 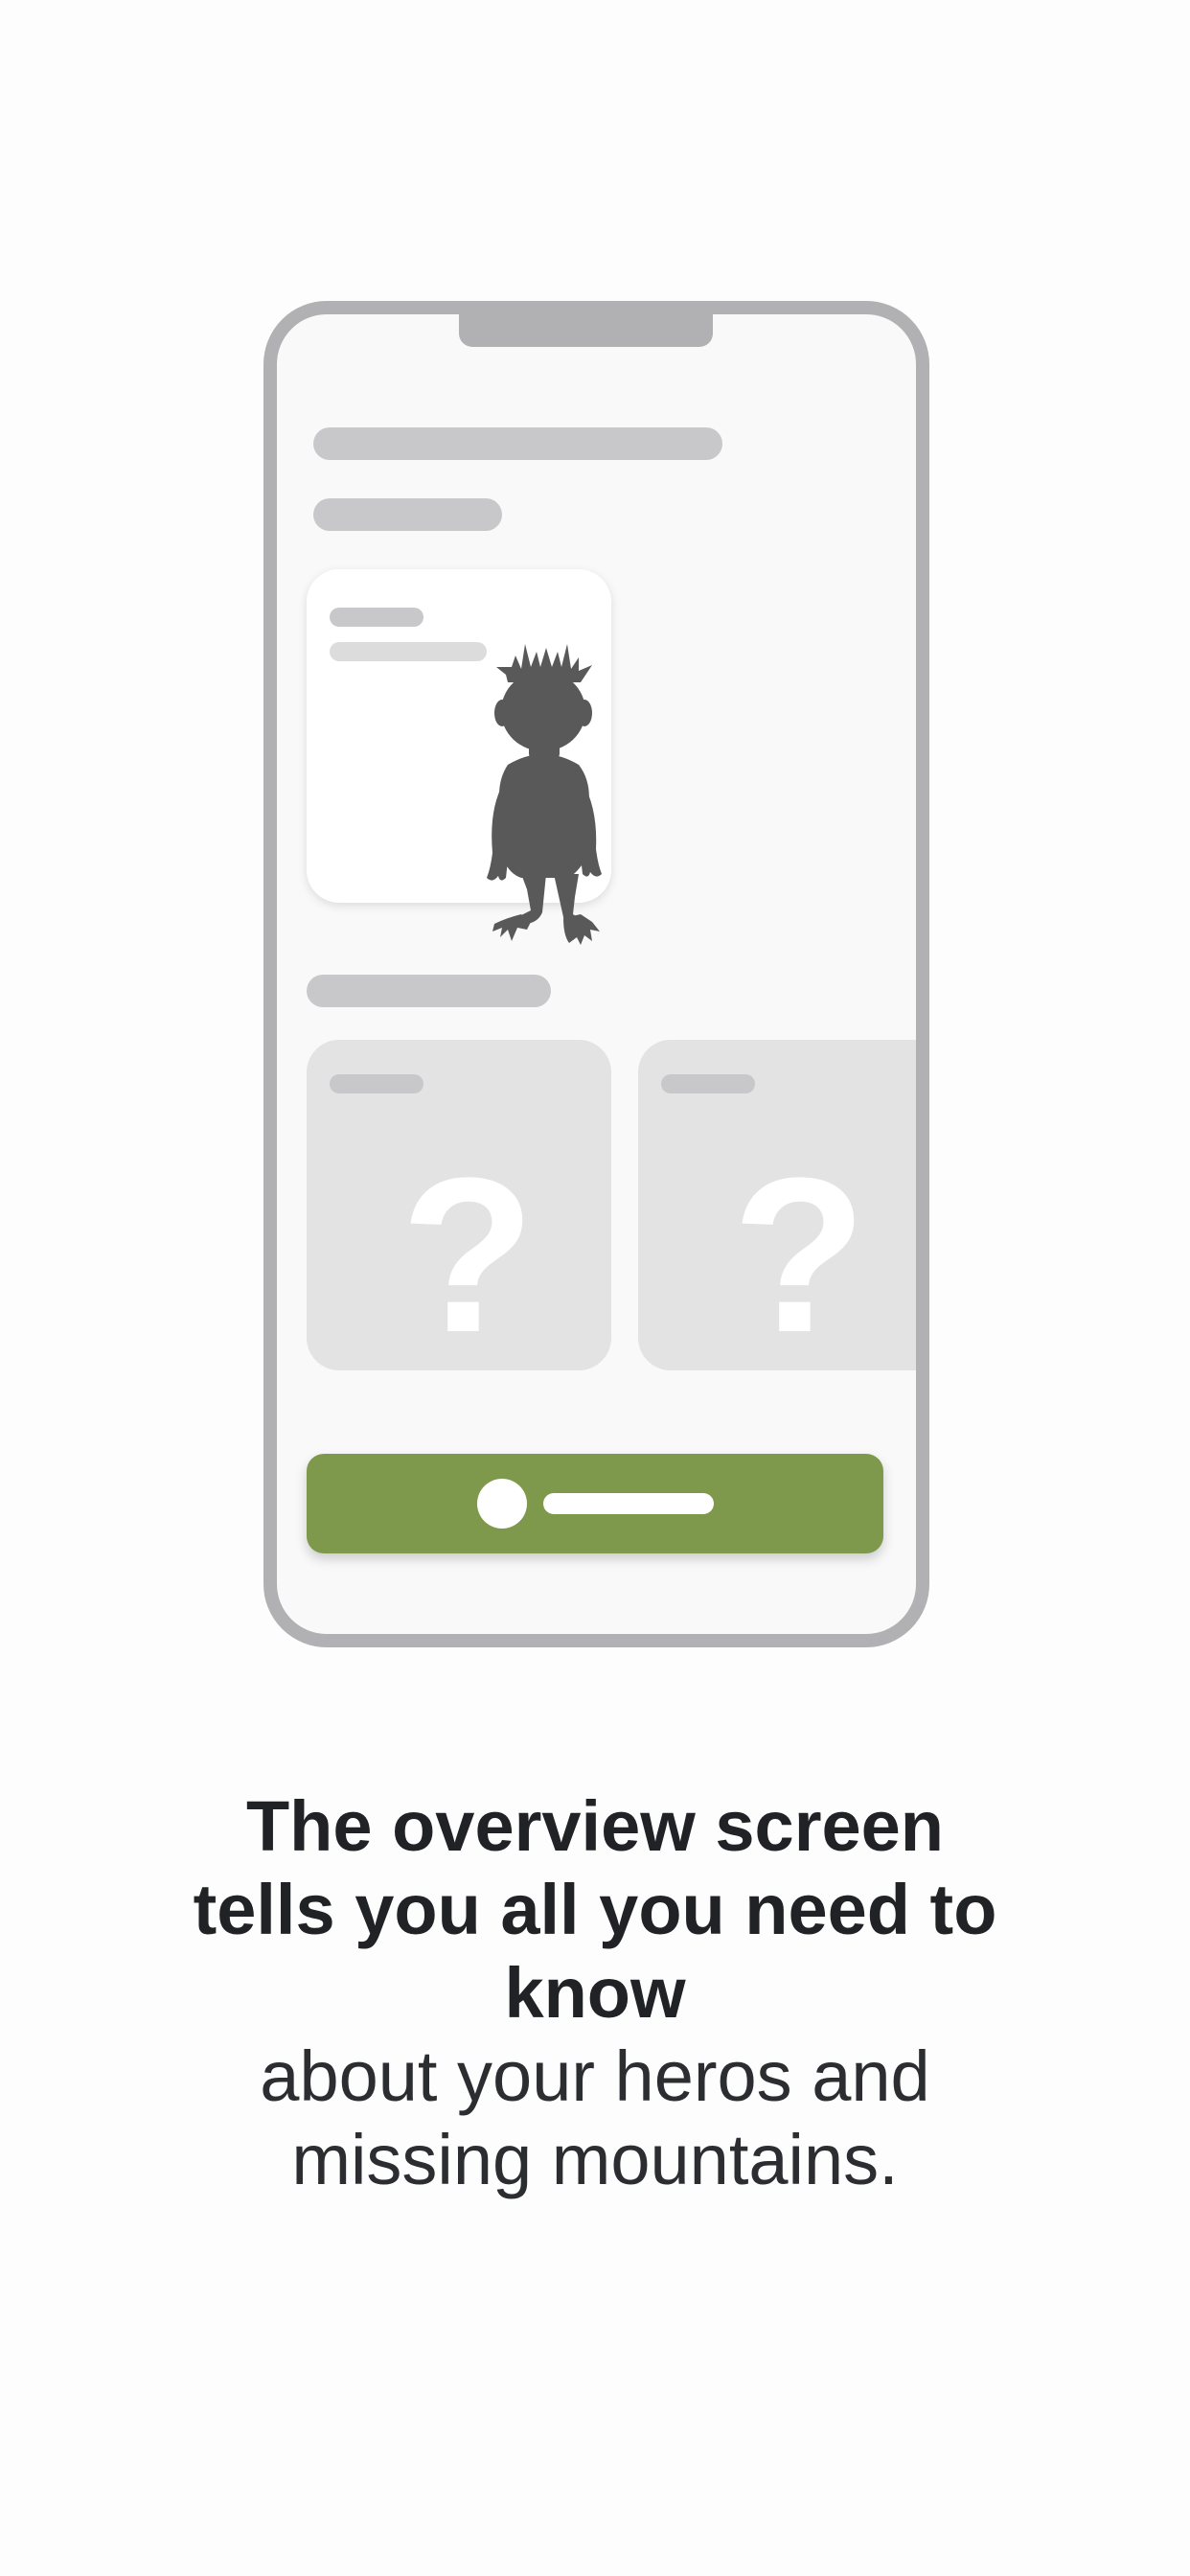 What do you see at coordinates (517, 444) in the screenshot?
I see `title-placeholder-bar` at bounding box center [517, 444].